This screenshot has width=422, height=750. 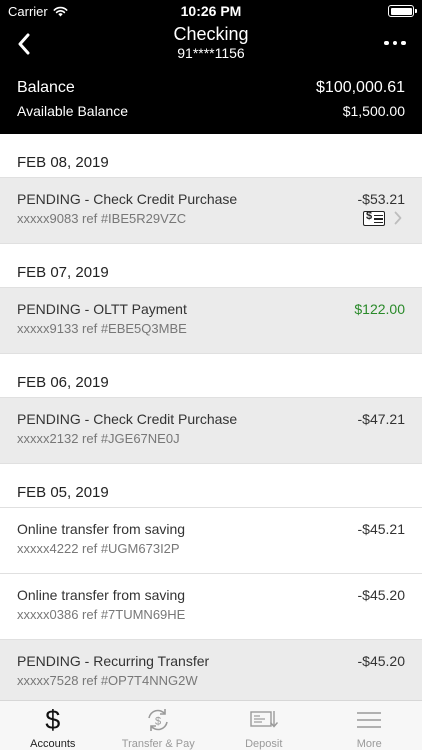 I want to click on transaction-reference: xxxxx2132 ref #JGE67NE0J, so click(x=98, y=438).